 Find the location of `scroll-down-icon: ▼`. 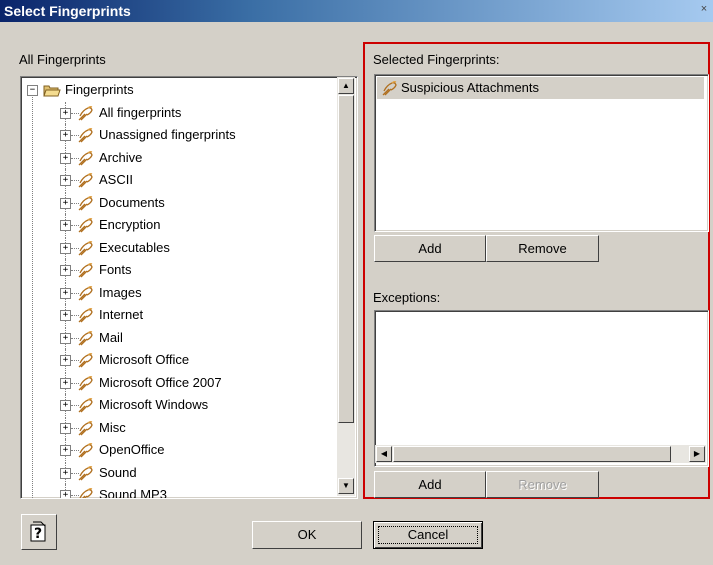

scroll-down-icon: ▼ is located at coordinates (346, 486).